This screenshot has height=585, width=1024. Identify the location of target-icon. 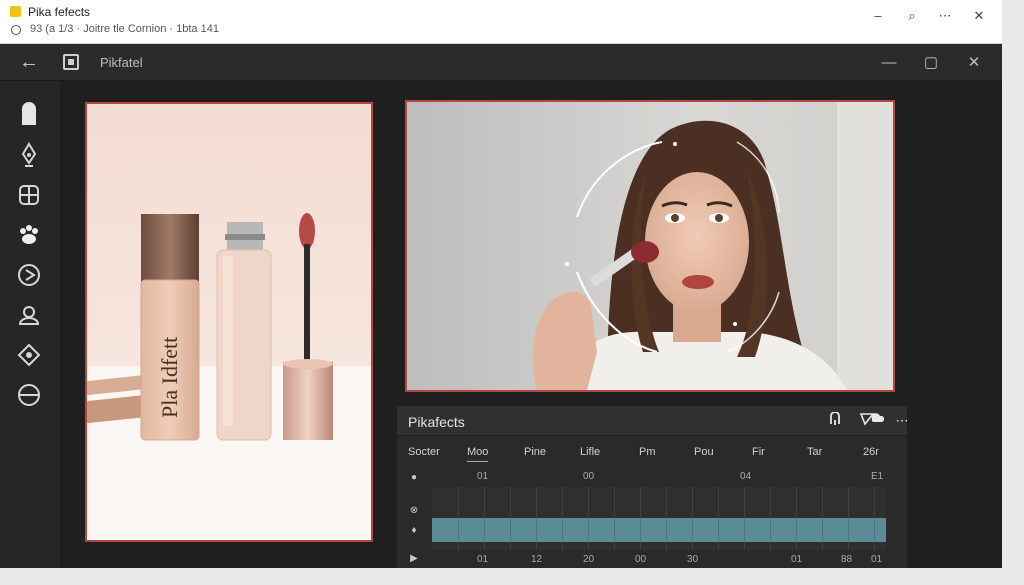
(29, 355).